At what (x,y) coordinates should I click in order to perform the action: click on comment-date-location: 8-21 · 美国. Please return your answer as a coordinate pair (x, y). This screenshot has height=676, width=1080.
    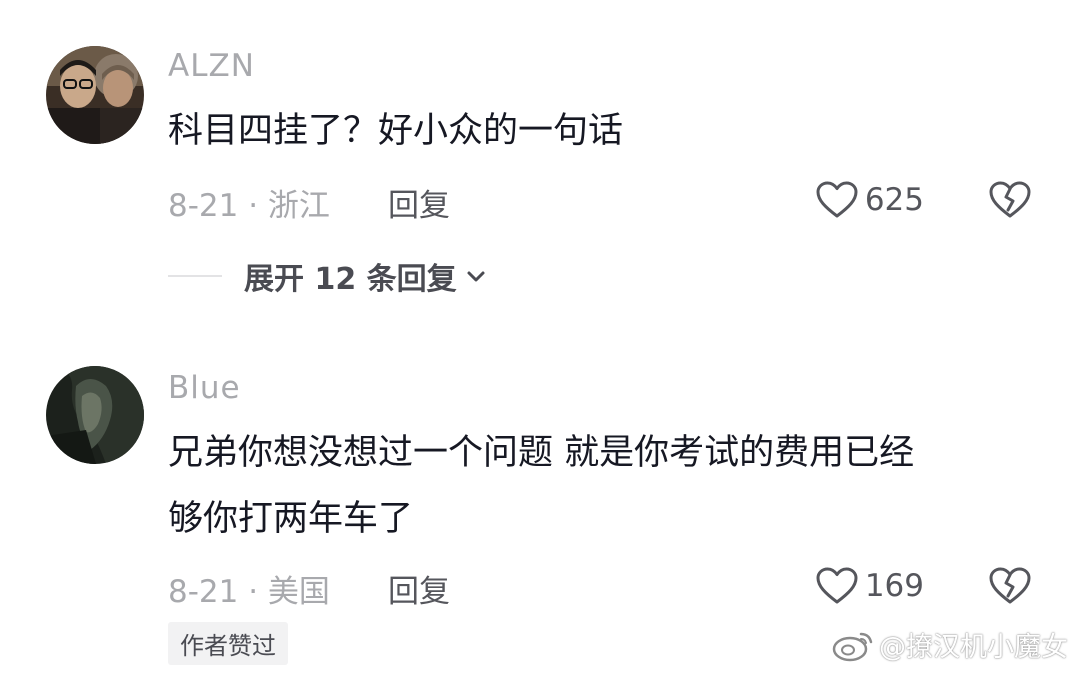
    Looking at the image, I should click on (249, 592).